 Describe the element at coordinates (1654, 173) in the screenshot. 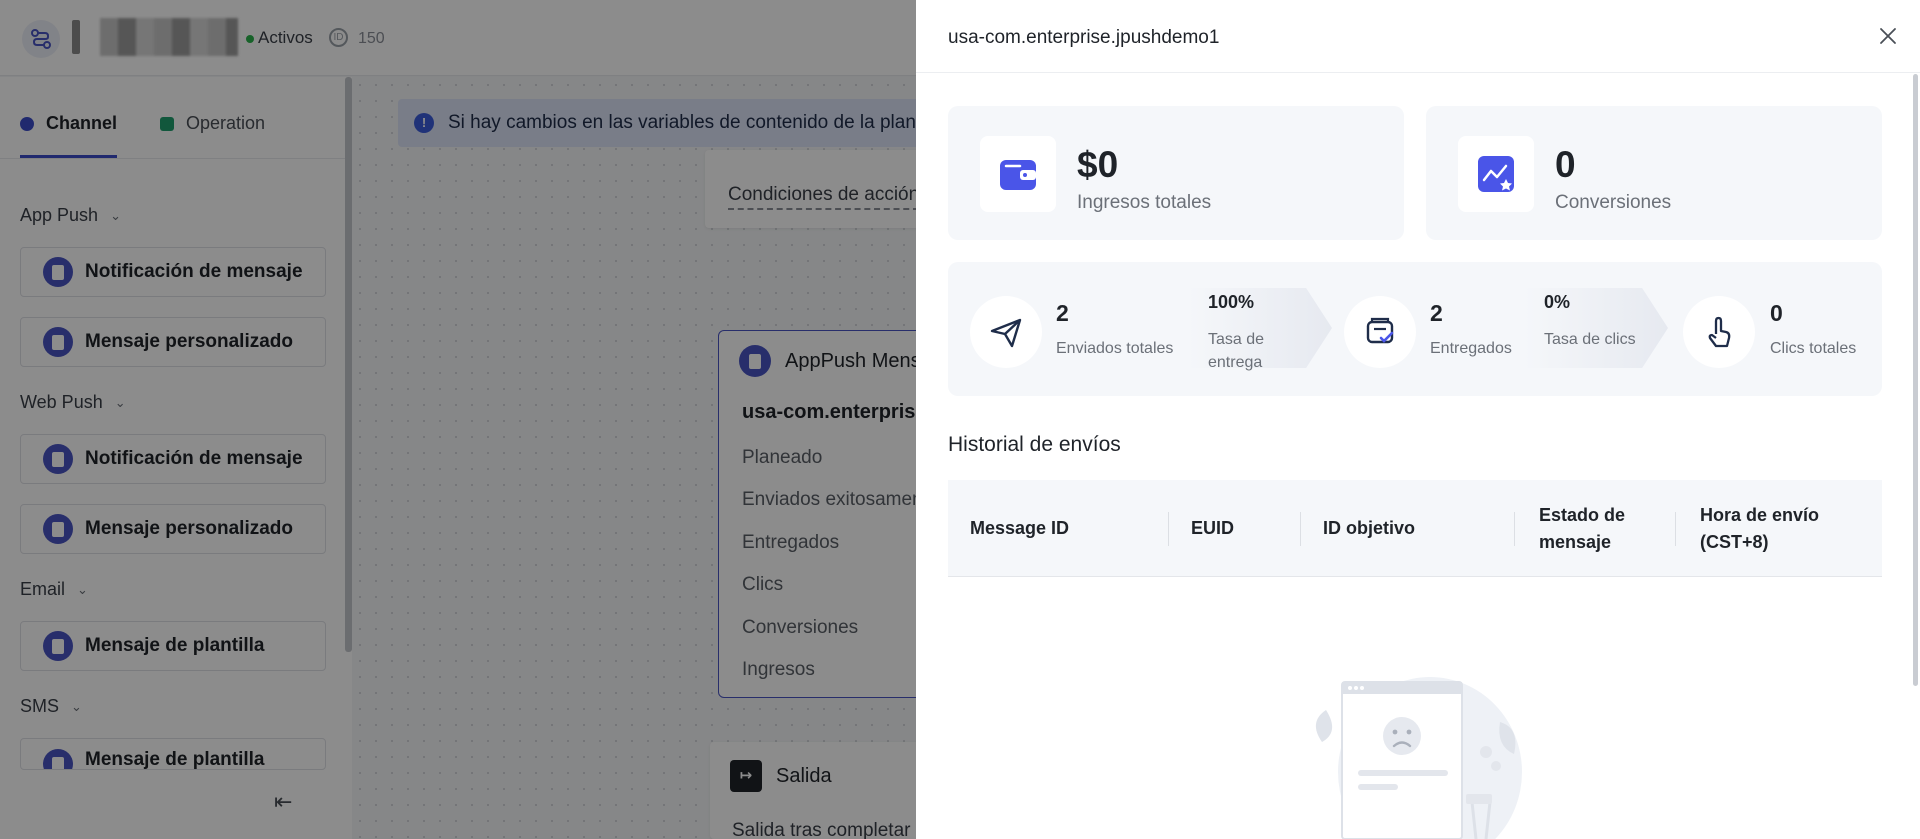

I see `conversions-card: 0 Conversiones` at that location.